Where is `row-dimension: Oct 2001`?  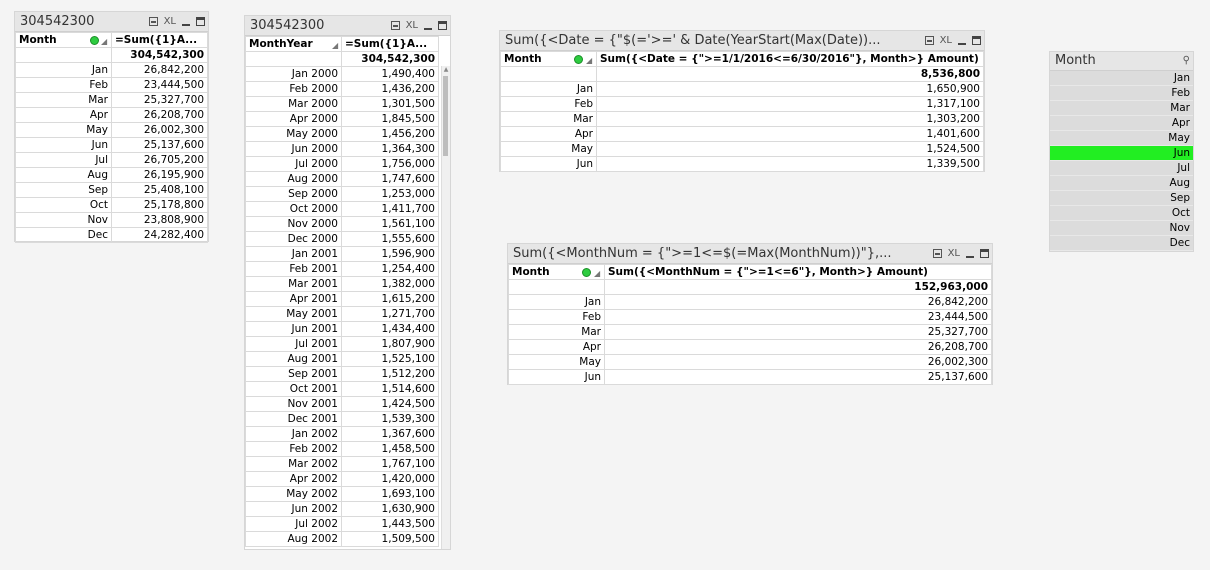 row-dimension: Oct 2001 is located at coordinates (293, 389).